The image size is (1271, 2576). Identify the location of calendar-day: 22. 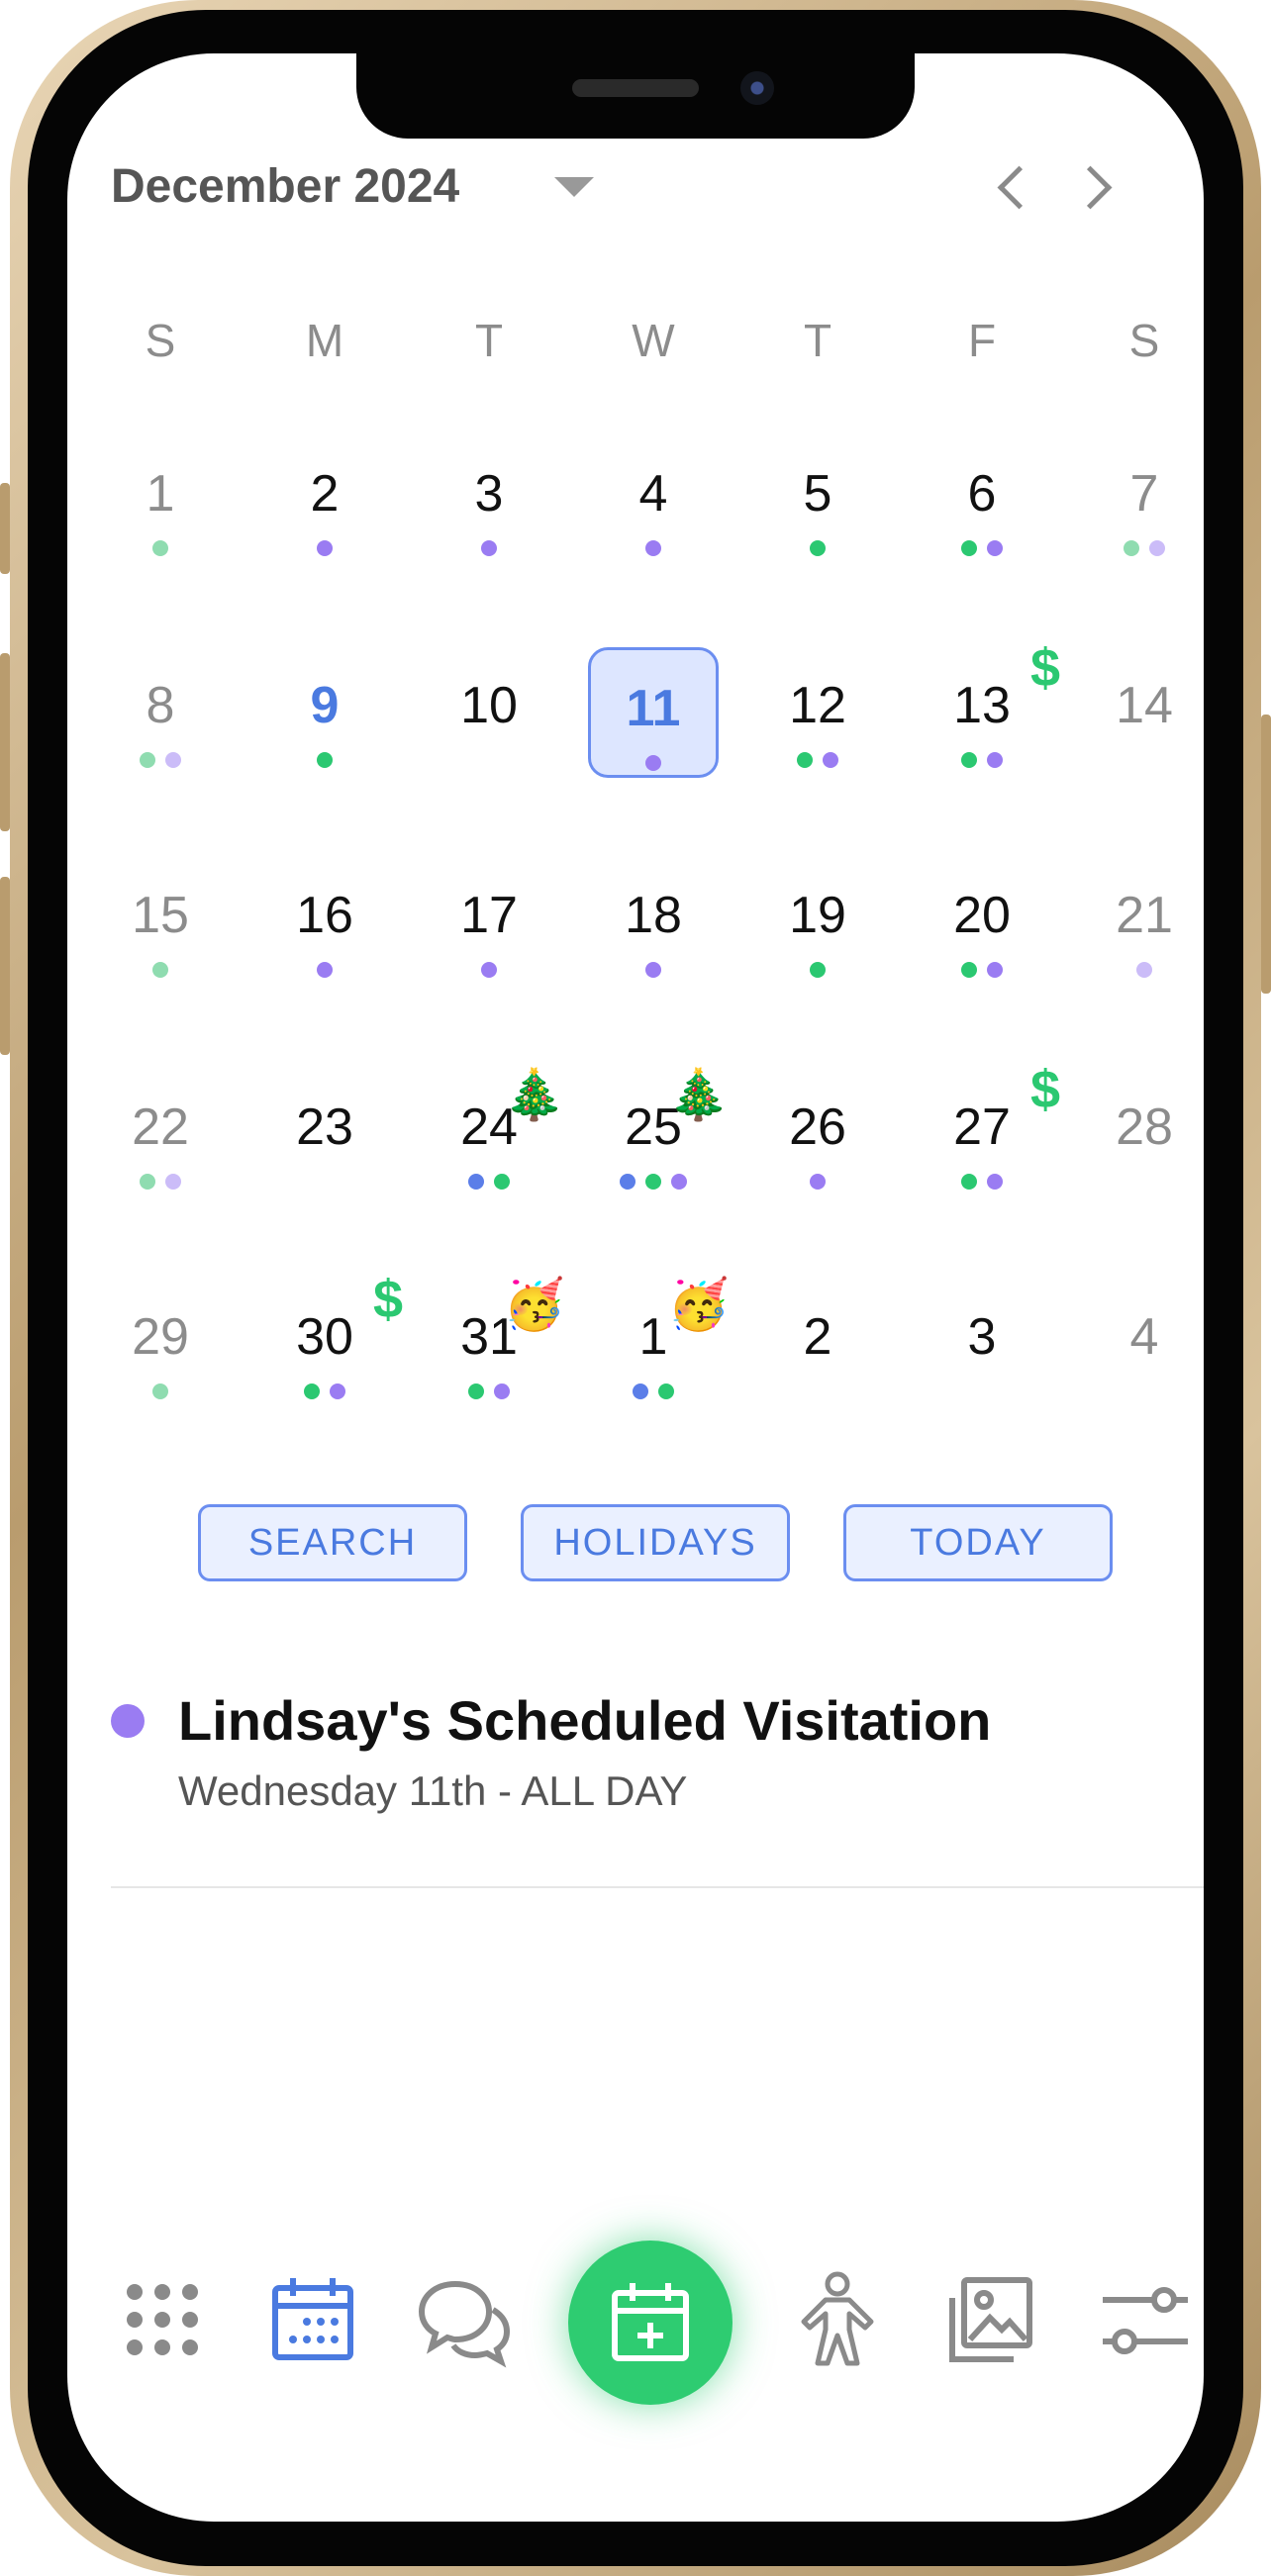
(161, 1152).